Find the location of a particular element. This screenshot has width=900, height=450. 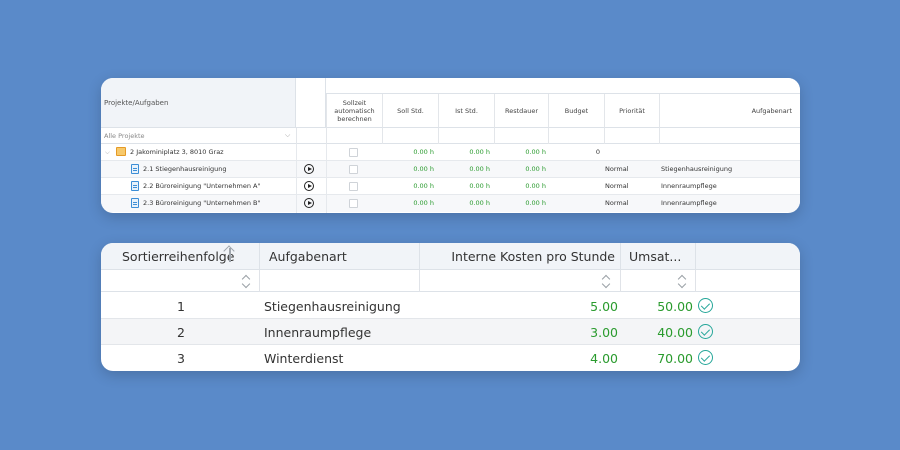

umsatz-value: 40.00 is located at coordinates (675, 332).